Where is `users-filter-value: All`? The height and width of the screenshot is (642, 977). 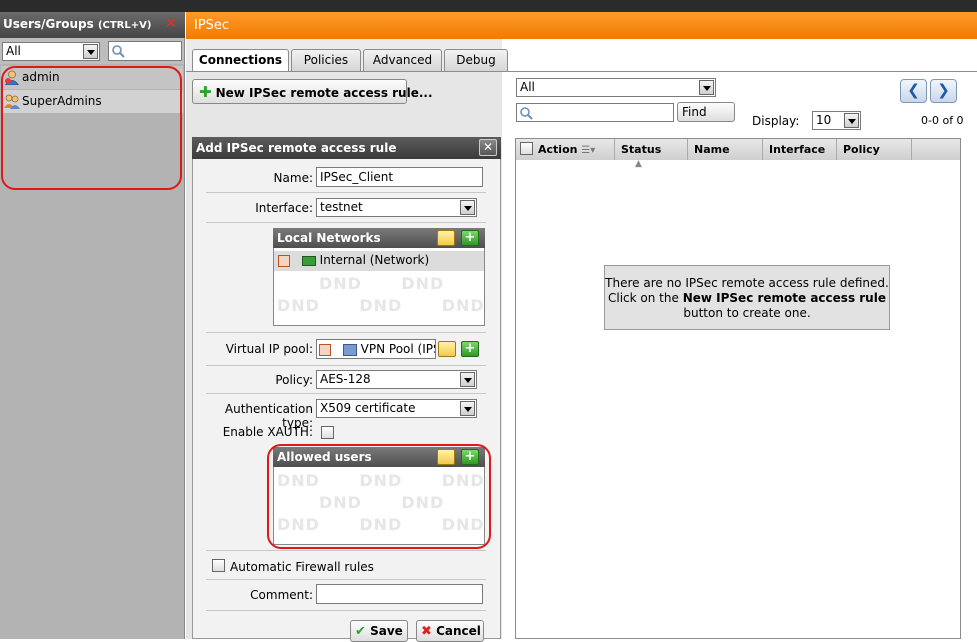 users-filter-value: All is located at coordinates (13, 51).